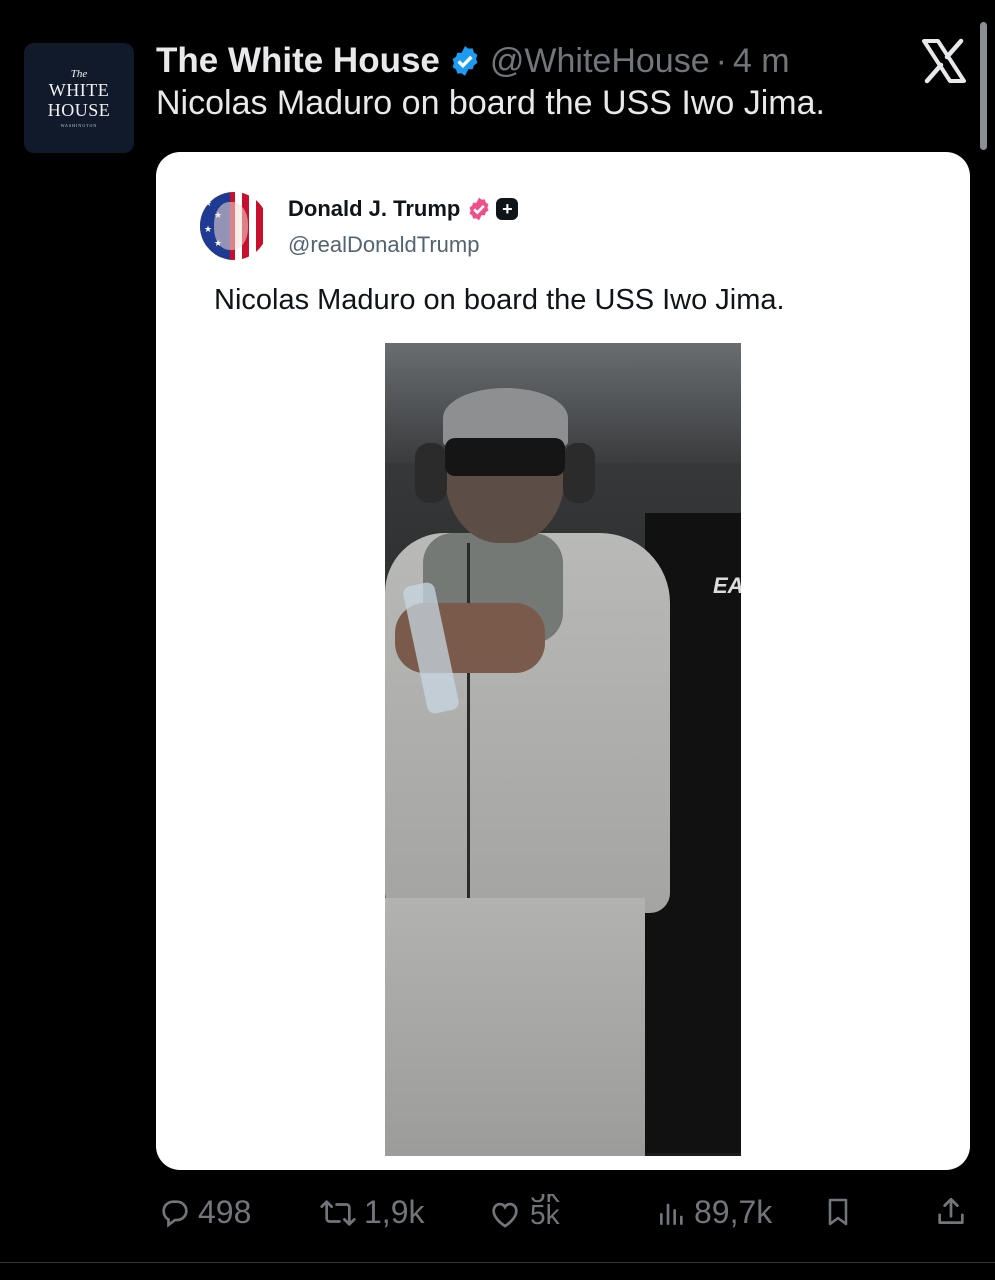 Image resolution: width=995 pixels, height=1280 pixels. I want to click on like-count-new: 5k, so click(545, 1214).